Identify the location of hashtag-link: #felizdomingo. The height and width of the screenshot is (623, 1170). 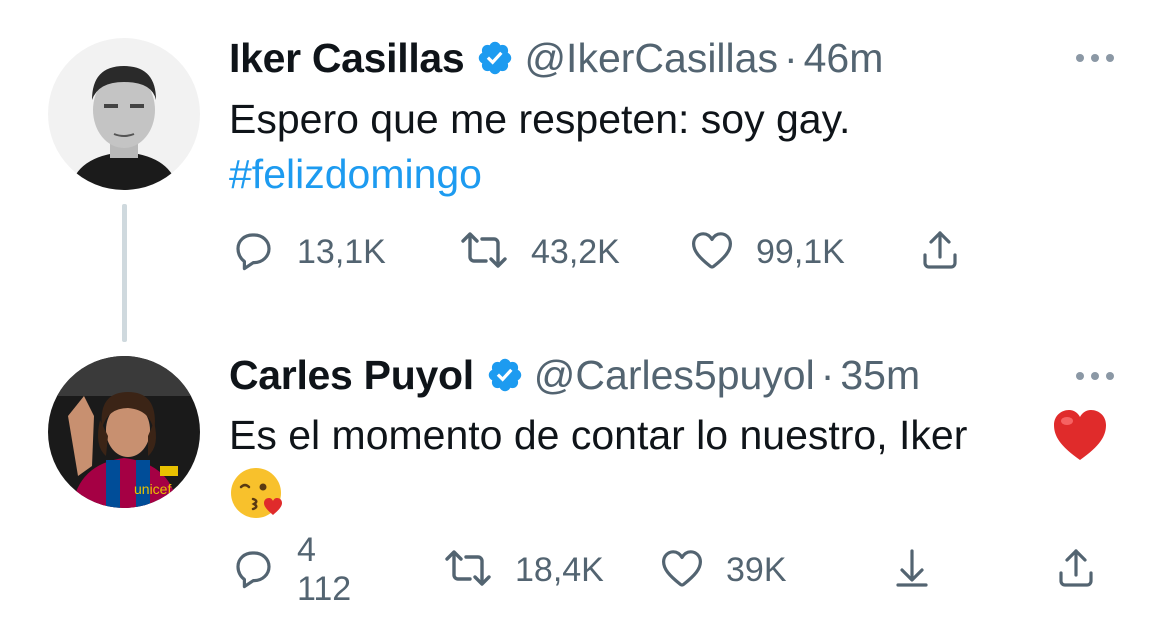
(355, 174).